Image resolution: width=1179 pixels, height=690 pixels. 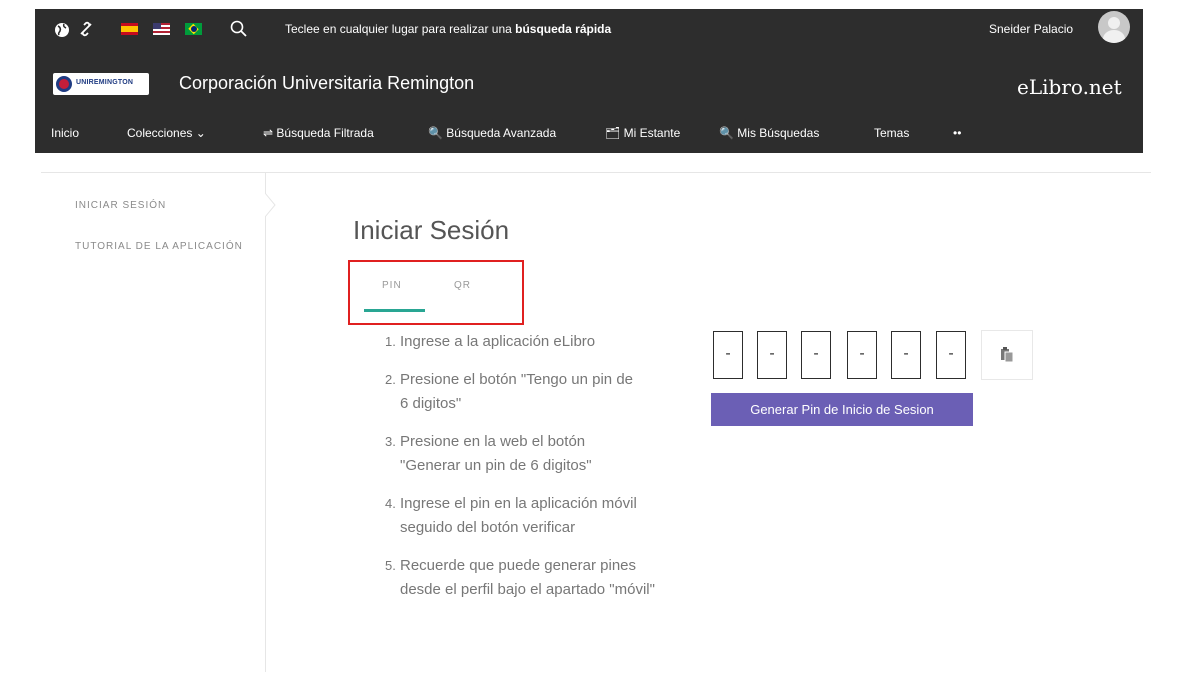 What do you see at coordinates (906, 355) in the screenshot?
I see `pin-digit-5: -` at bounding box center [906, 355].